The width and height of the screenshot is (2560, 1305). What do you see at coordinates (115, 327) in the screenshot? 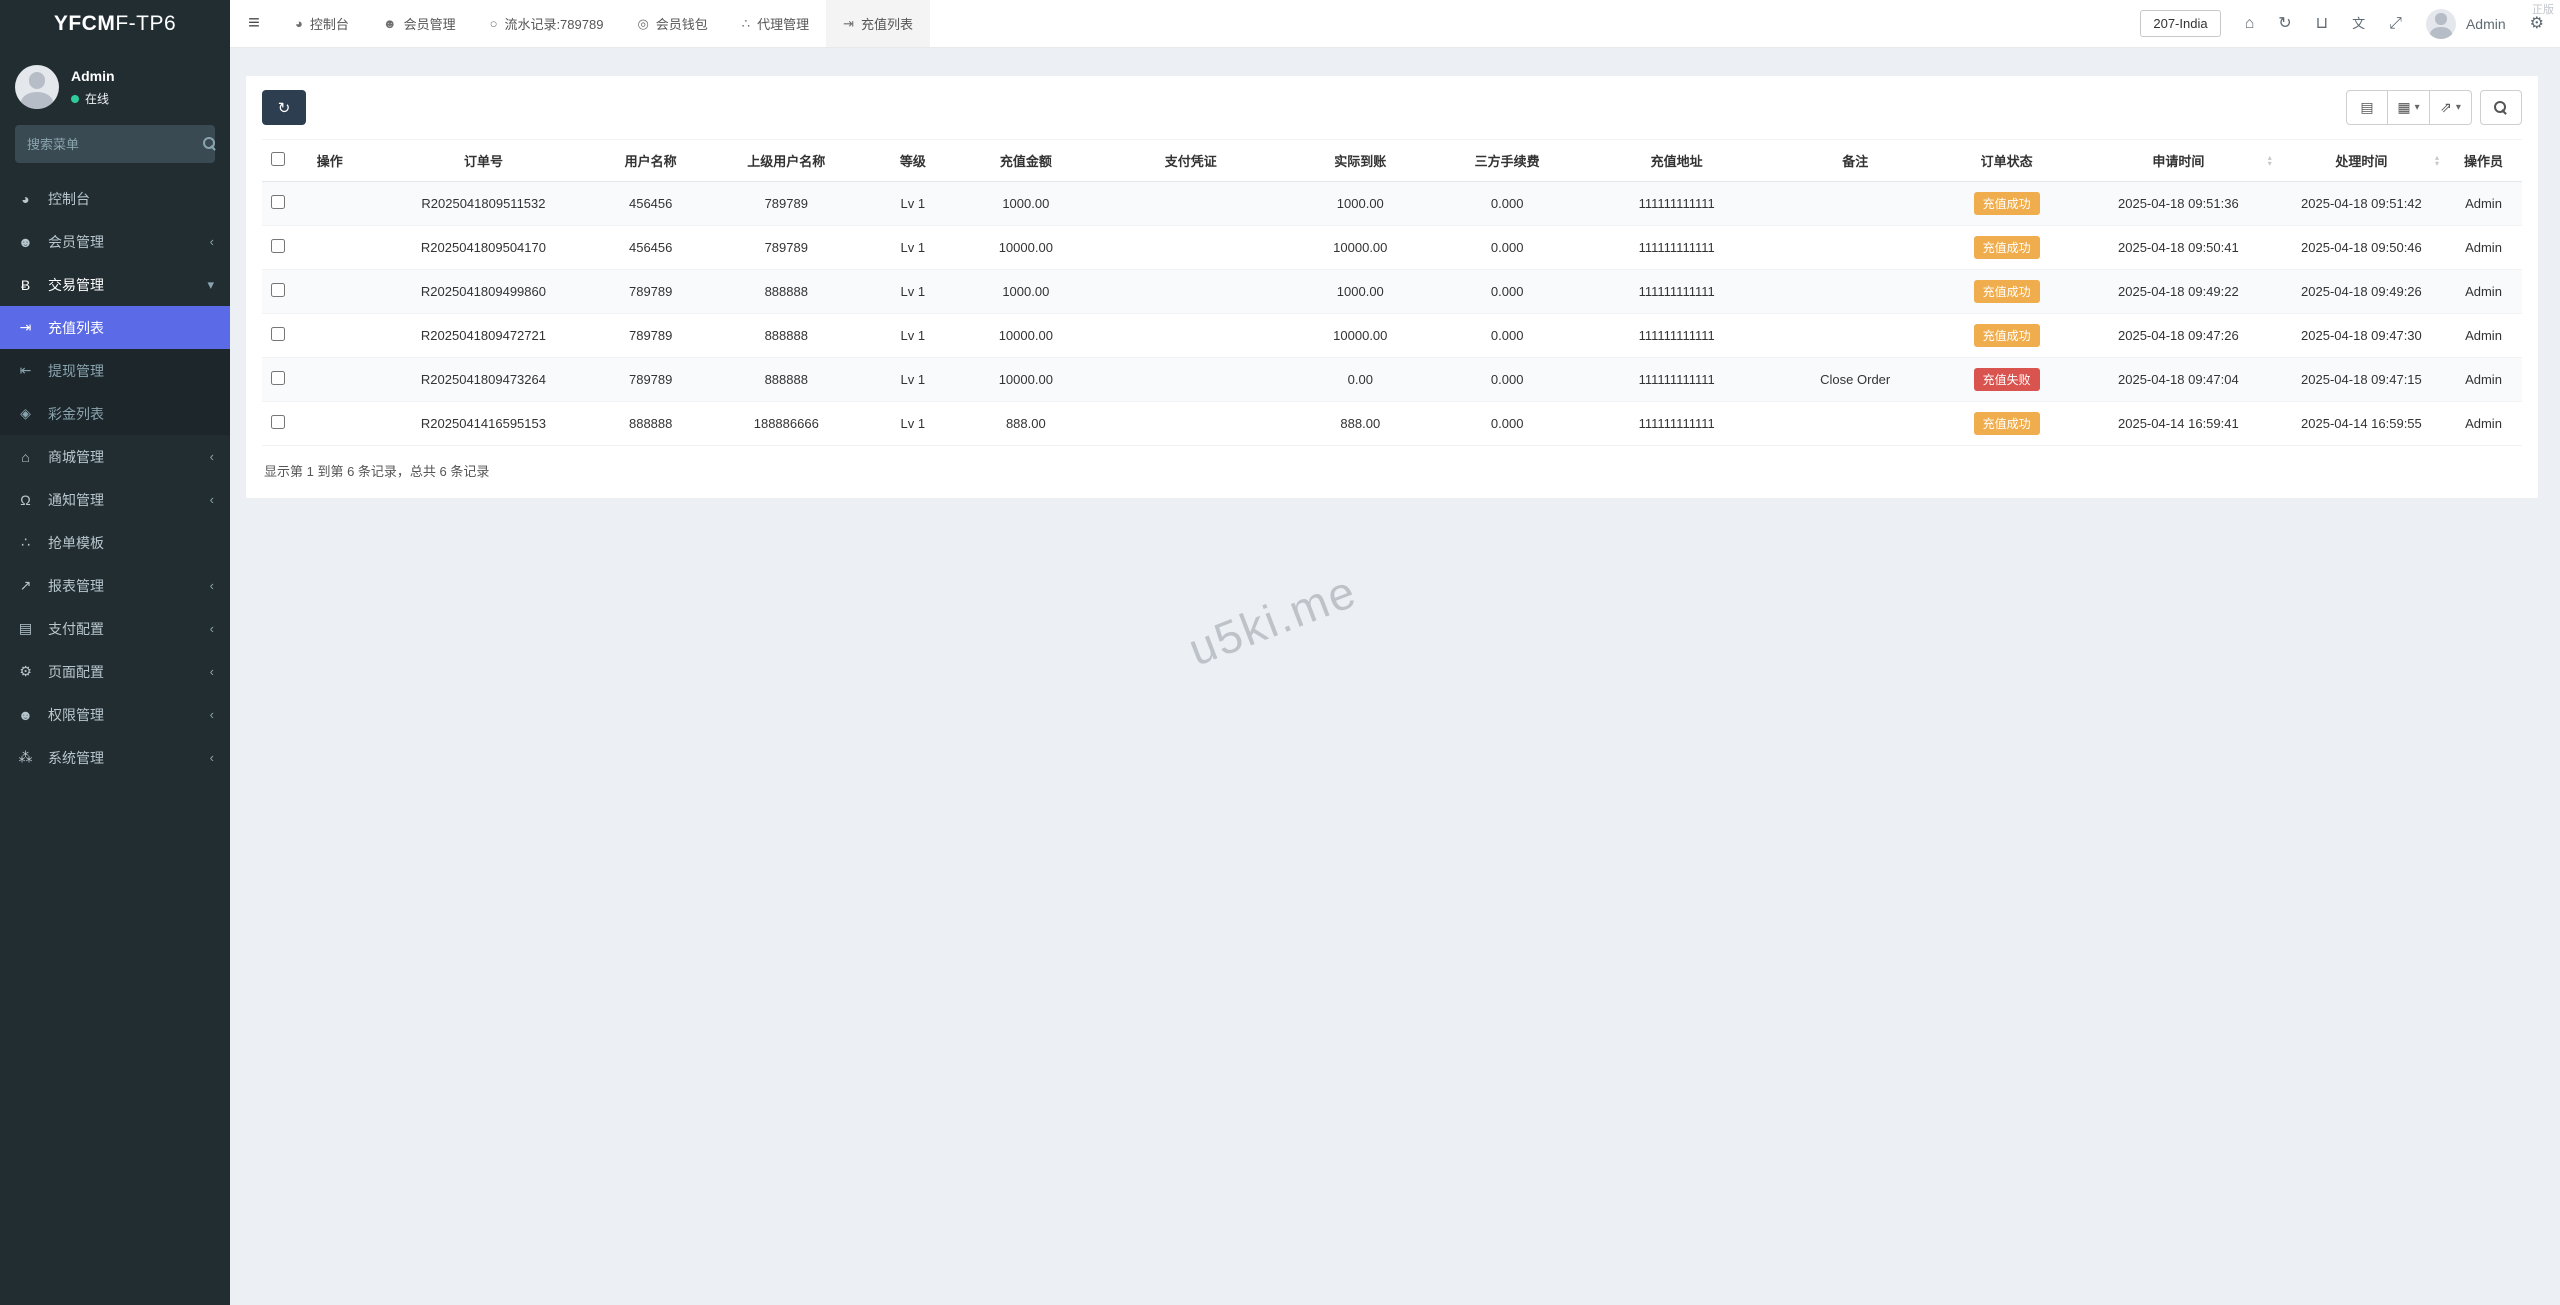
I see `sidebar-item-recharge-list: ⇥ 充值列表` at bounding box center [115, 327].